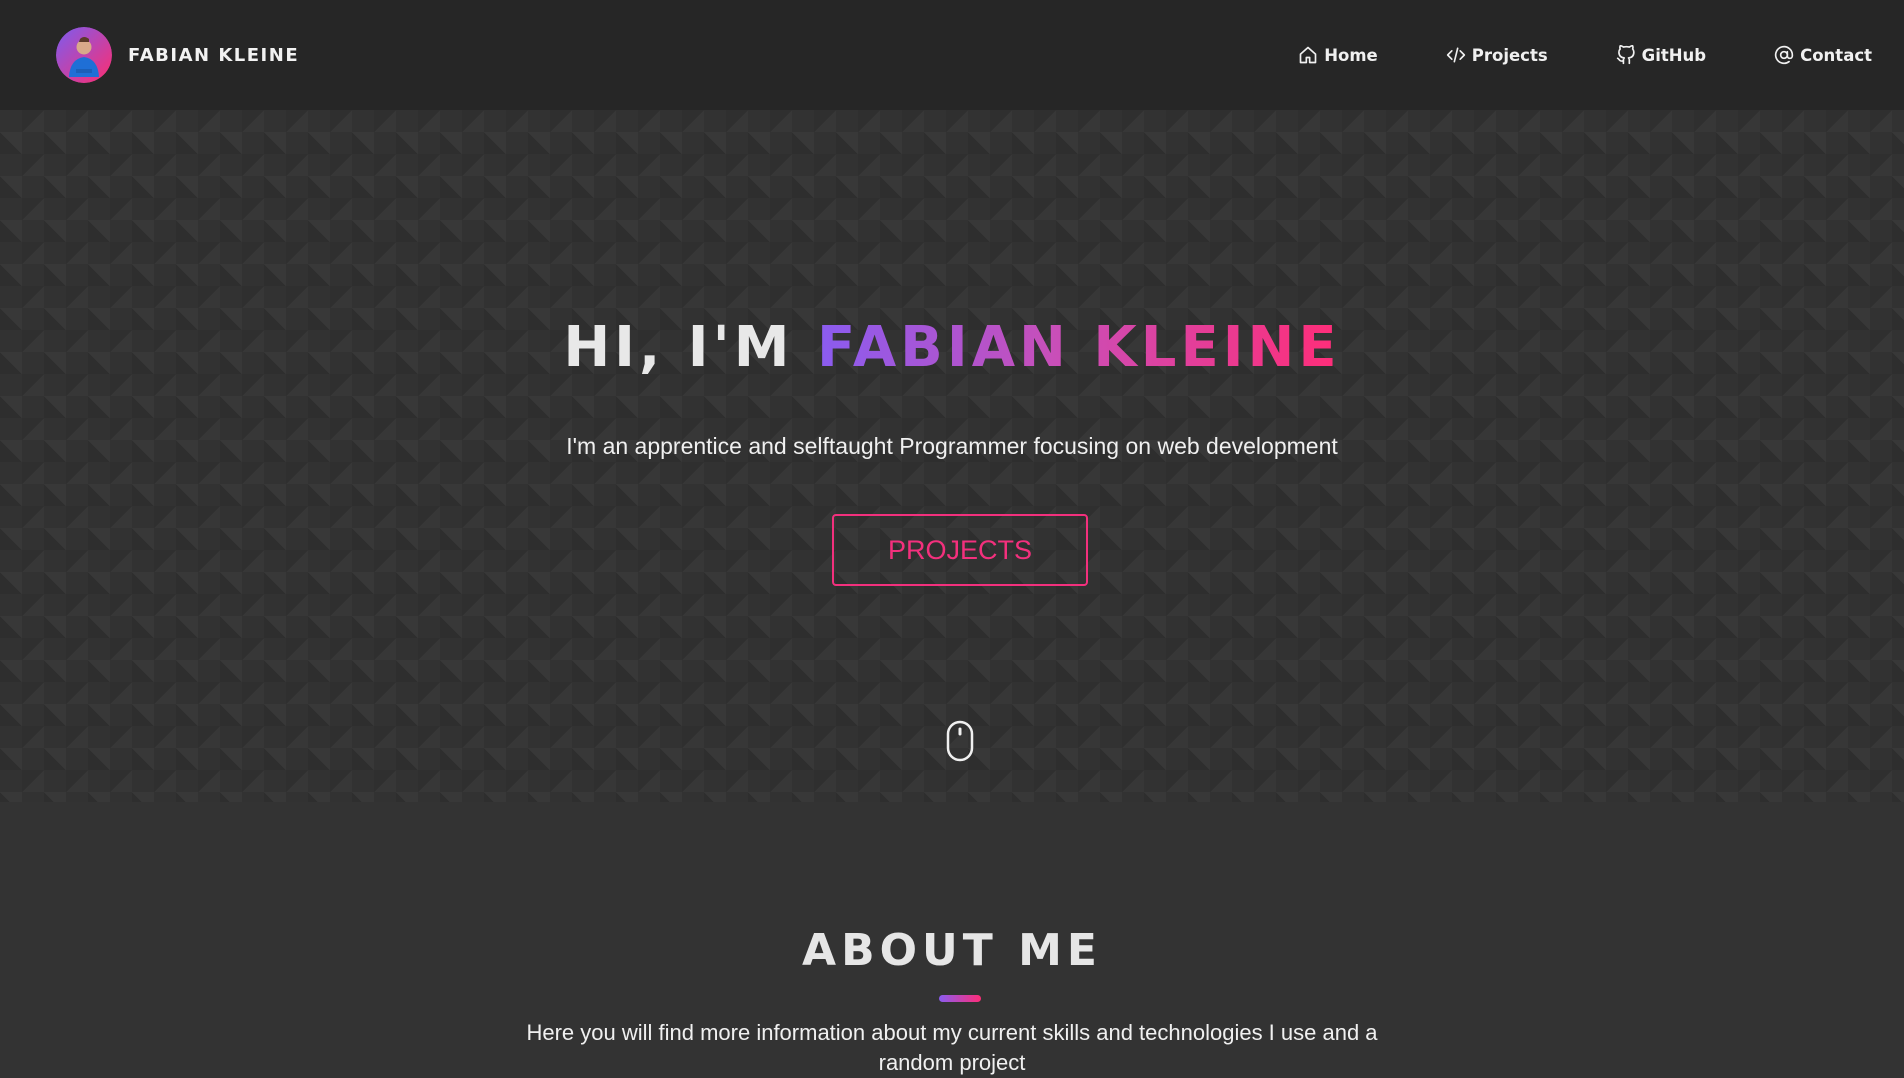 This screenshot has height=1078, width=1904. I want to click on about-title: ABOUT ME, so click(952, 950).